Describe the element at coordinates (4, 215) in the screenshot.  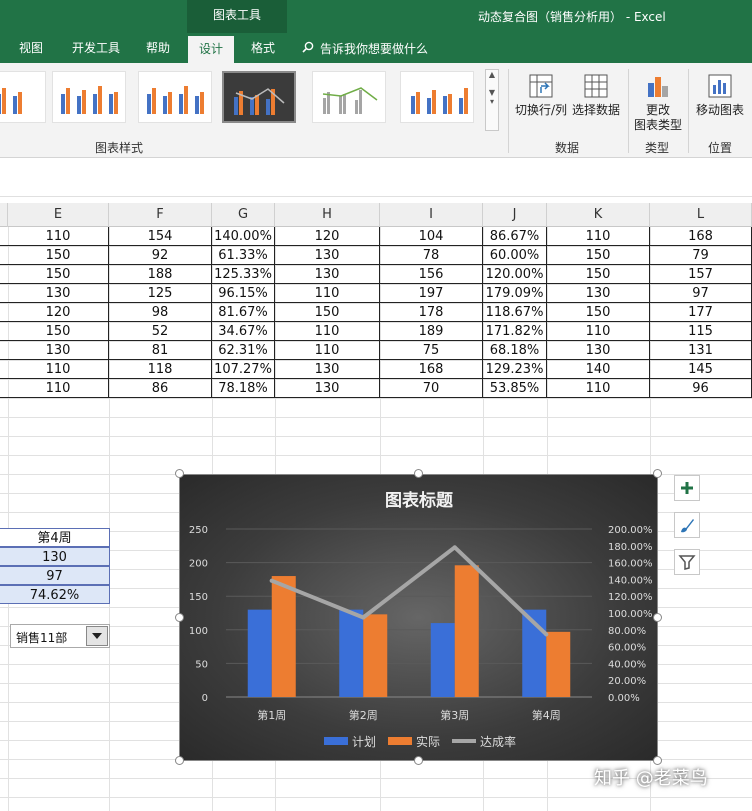
I see `column-header-d` at that location.